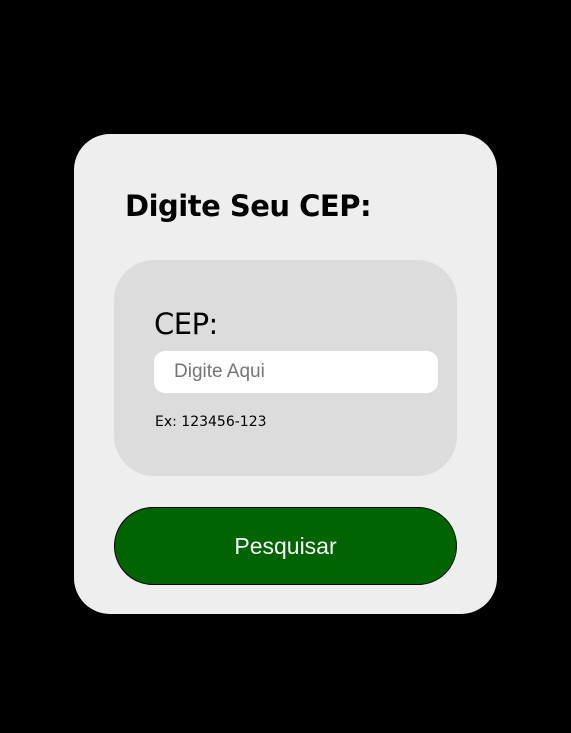 Image resolution: width=571 pixels, height=733 pixels. What do you see at coordinates (285, 546) in the screenshot?
I see `search-button: Pesquisar` at bounding box center [285, 546].